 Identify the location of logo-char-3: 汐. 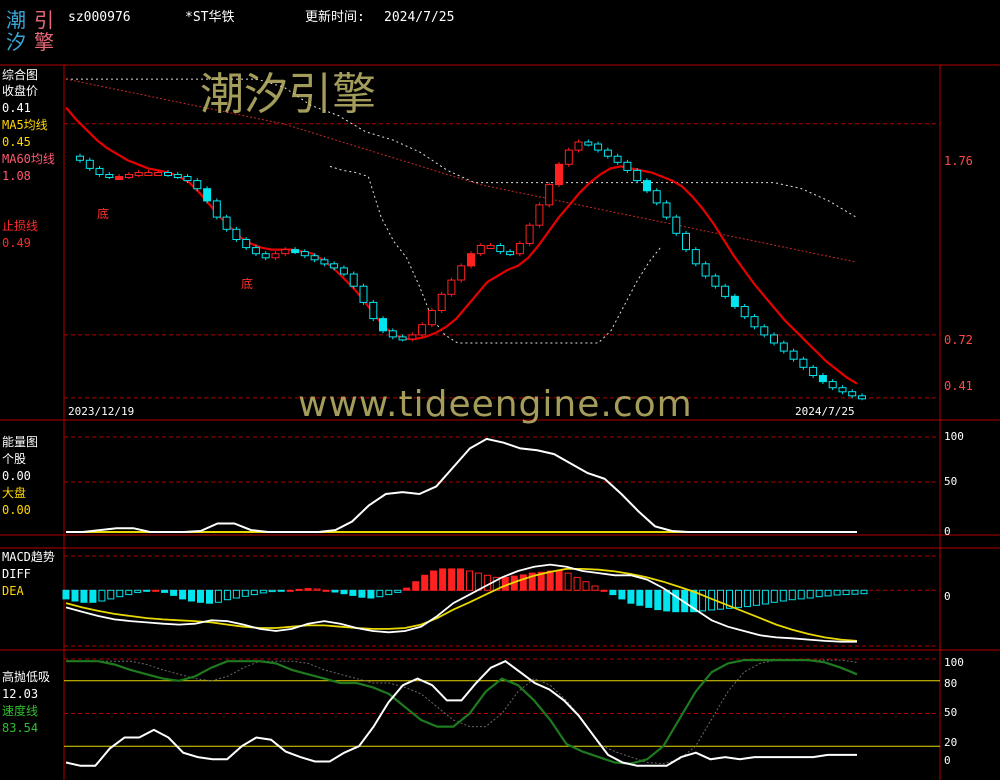
(16, 42).